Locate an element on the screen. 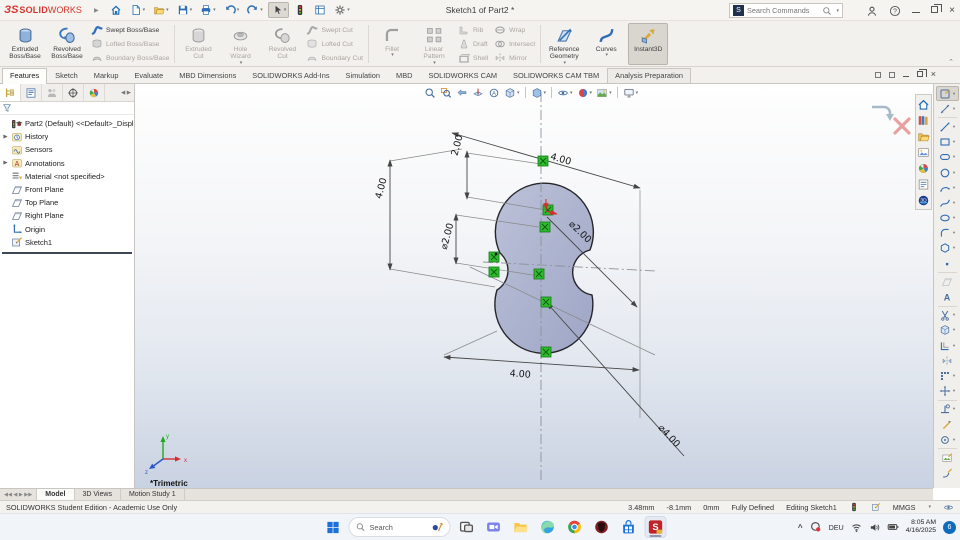  headsup-hide-show-items-button: ▾ is located at coordinates (565, 93).